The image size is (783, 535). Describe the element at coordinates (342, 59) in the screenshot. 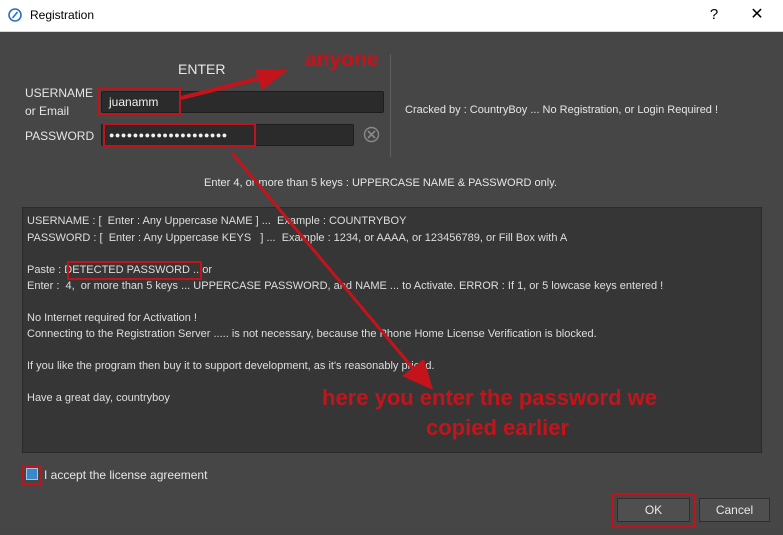

I see `annotation-anyone: anyone` at that location.